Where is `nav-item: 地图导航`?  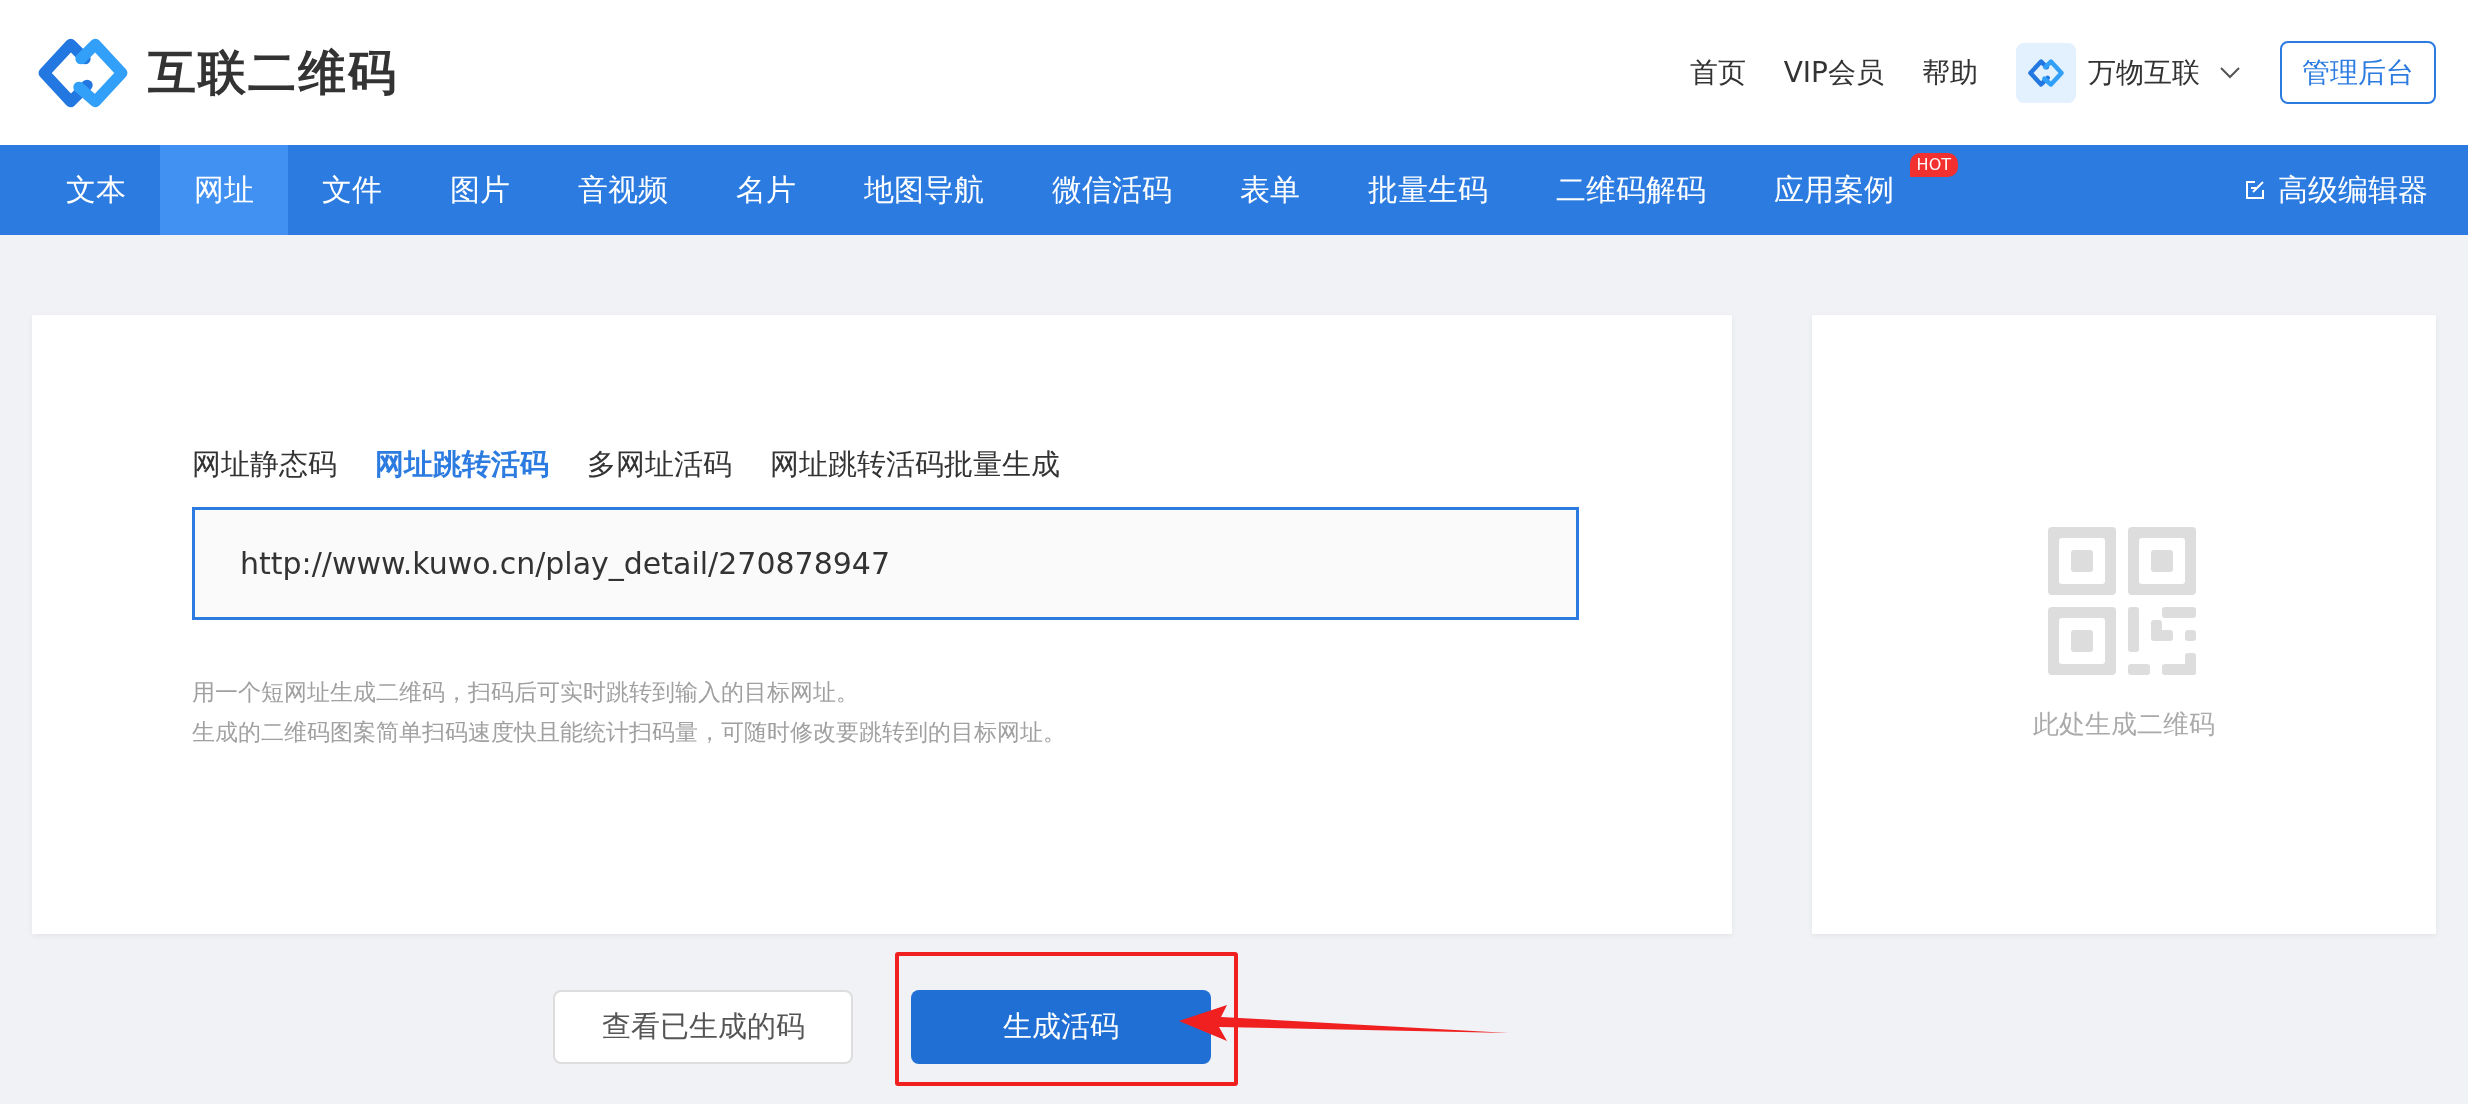 nav-item: 地图导航 is located at coordinates (924, 190).